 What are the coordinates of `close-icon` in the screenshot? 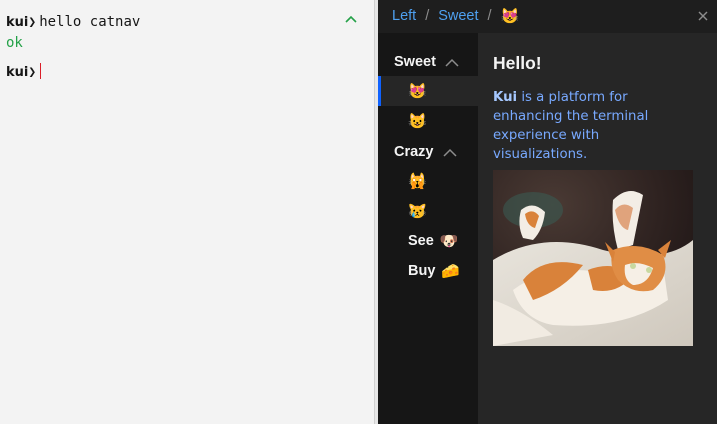 It's located at (703, 16).